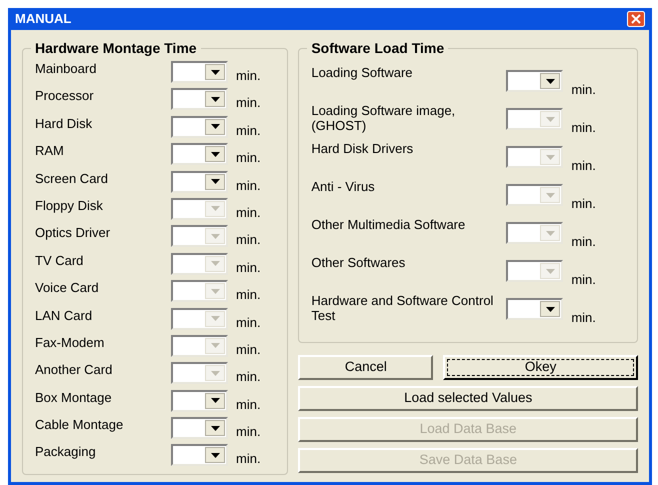 The width and height of the screenshot is (658, 485). Describe the element at coordinates (64, 123) in the screenshot. I see `field-label: Hard Disk` at that location.